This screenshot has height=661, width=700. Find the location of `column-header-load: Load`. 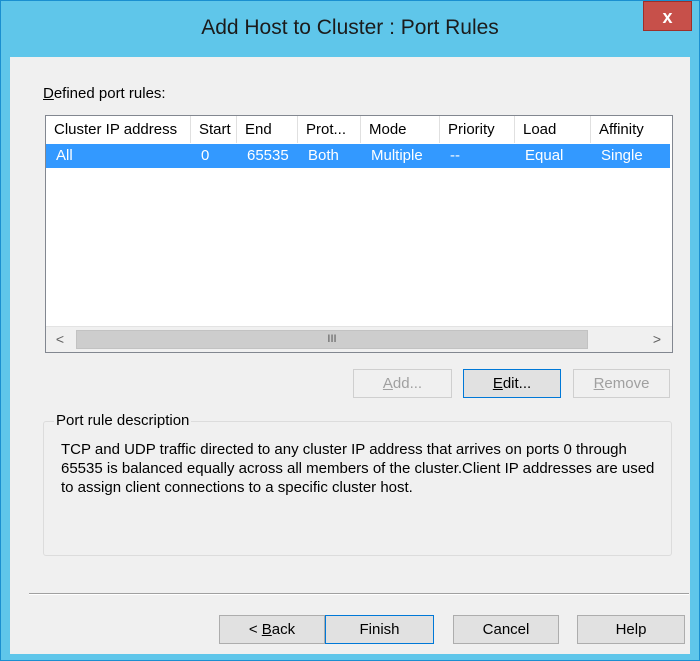

column-header-load: Load is located at coordinates (553, 129).